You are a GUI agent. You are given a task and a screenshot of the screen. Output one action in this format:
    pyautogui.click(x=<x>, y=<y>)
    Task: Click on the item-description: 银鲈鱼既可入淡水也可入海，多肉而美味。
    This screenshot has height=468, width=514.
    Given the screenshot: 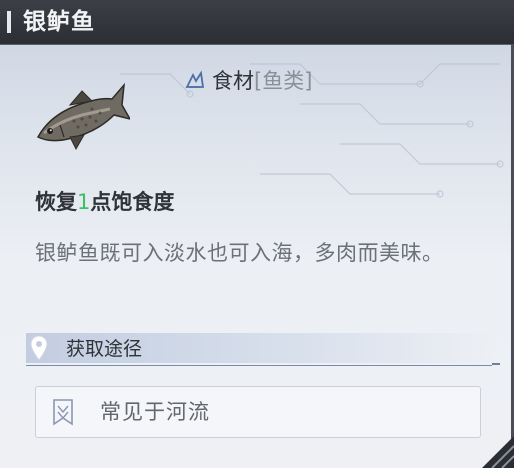 What is the action you would take?
    pyautogui.click(x=239, y=253)
    